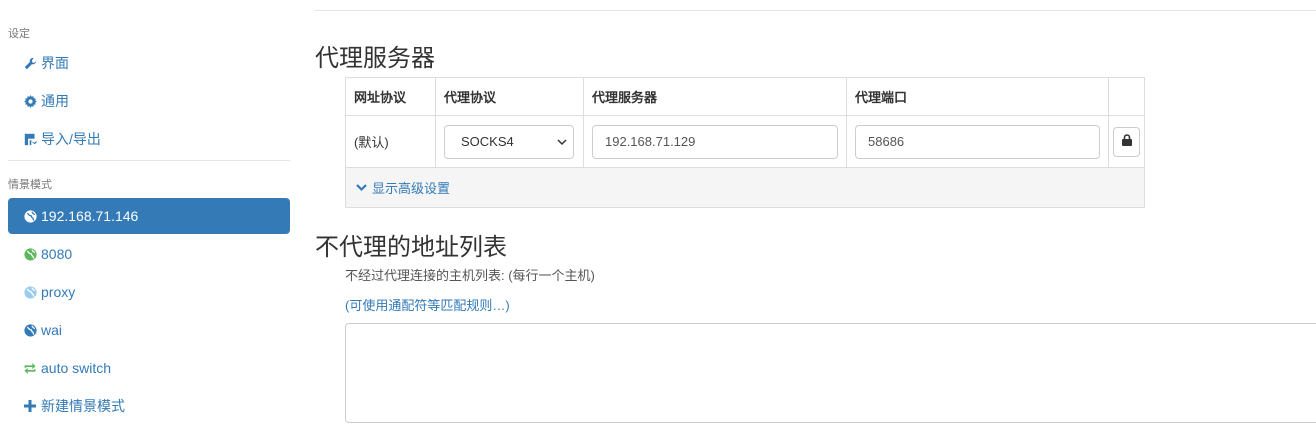 The width and height of the screenshot is (1316, 424). Describe the element at coordinates (510, 96) in the screenshot. I see `column-header-protocol: 代理协议` at that location.